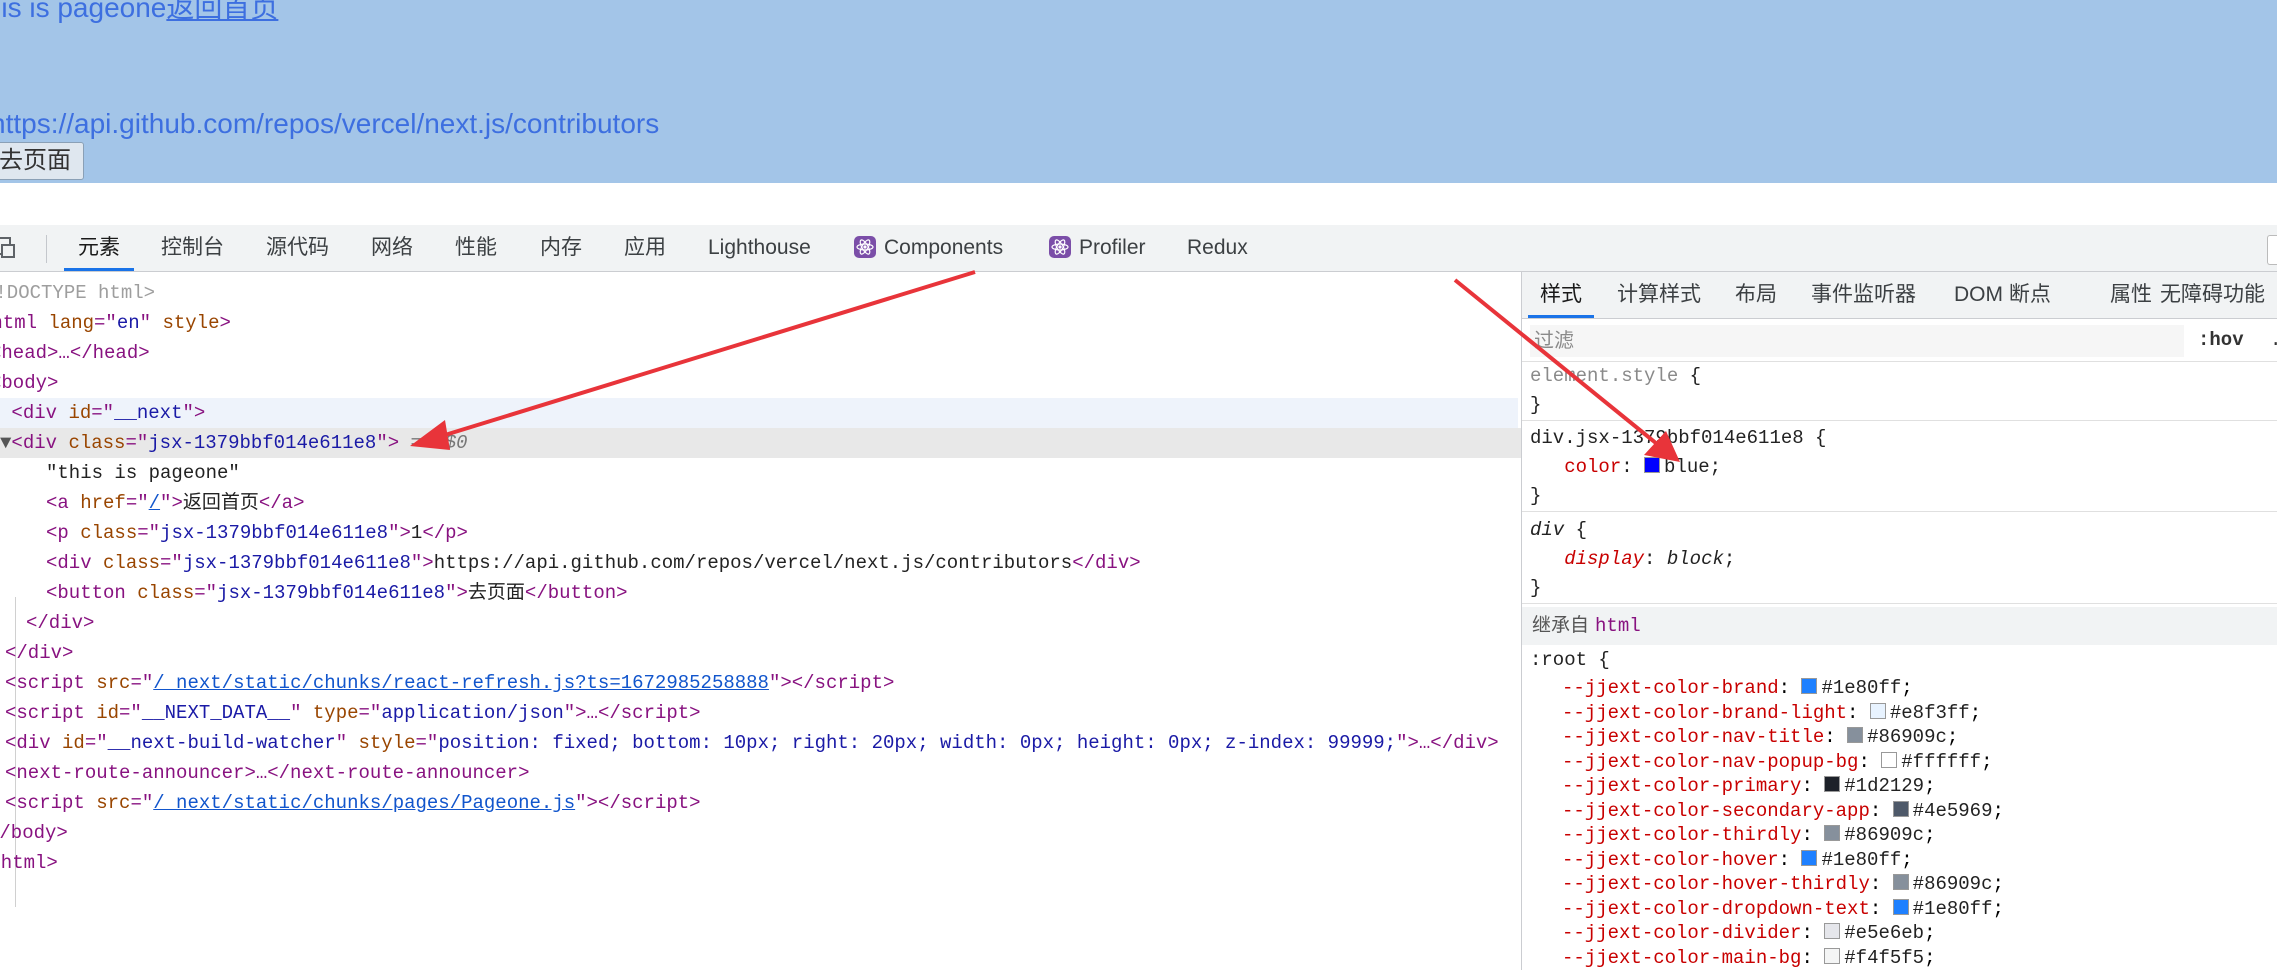 The width and height of the screenshot is (2277, 970). Describe the element at coordinates (1682, 957) in the screenshot. I see `css-variable-name: --jjext-color-main-bg` at that location.